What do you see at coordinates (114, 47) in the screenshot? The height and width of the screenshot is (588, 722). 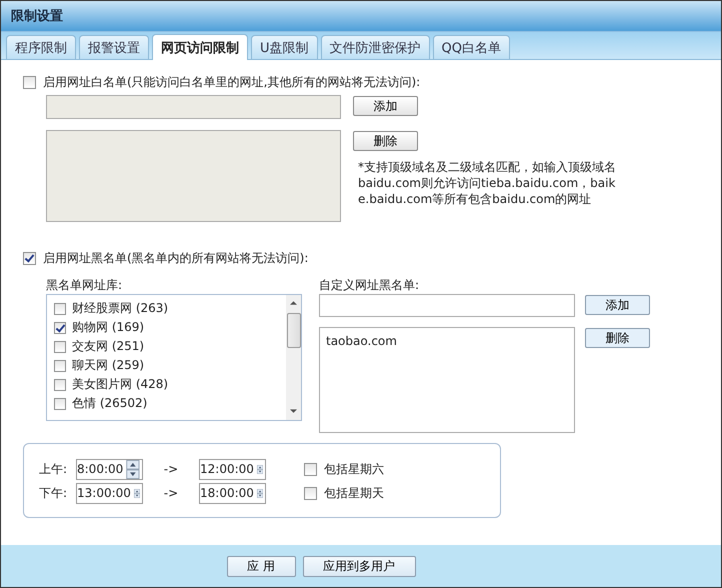 I see `tab: 报警设置` at bounding box center [114, 47].